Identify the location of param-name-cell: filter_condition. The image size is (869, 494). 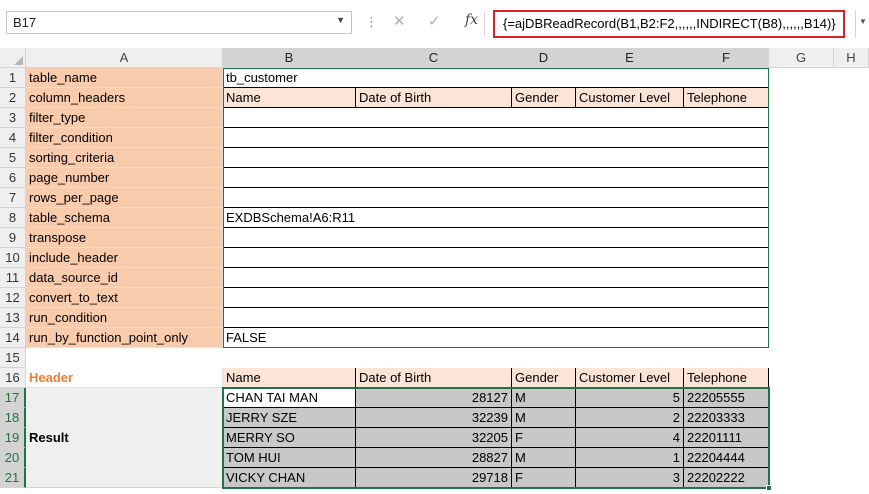
(124, 138).